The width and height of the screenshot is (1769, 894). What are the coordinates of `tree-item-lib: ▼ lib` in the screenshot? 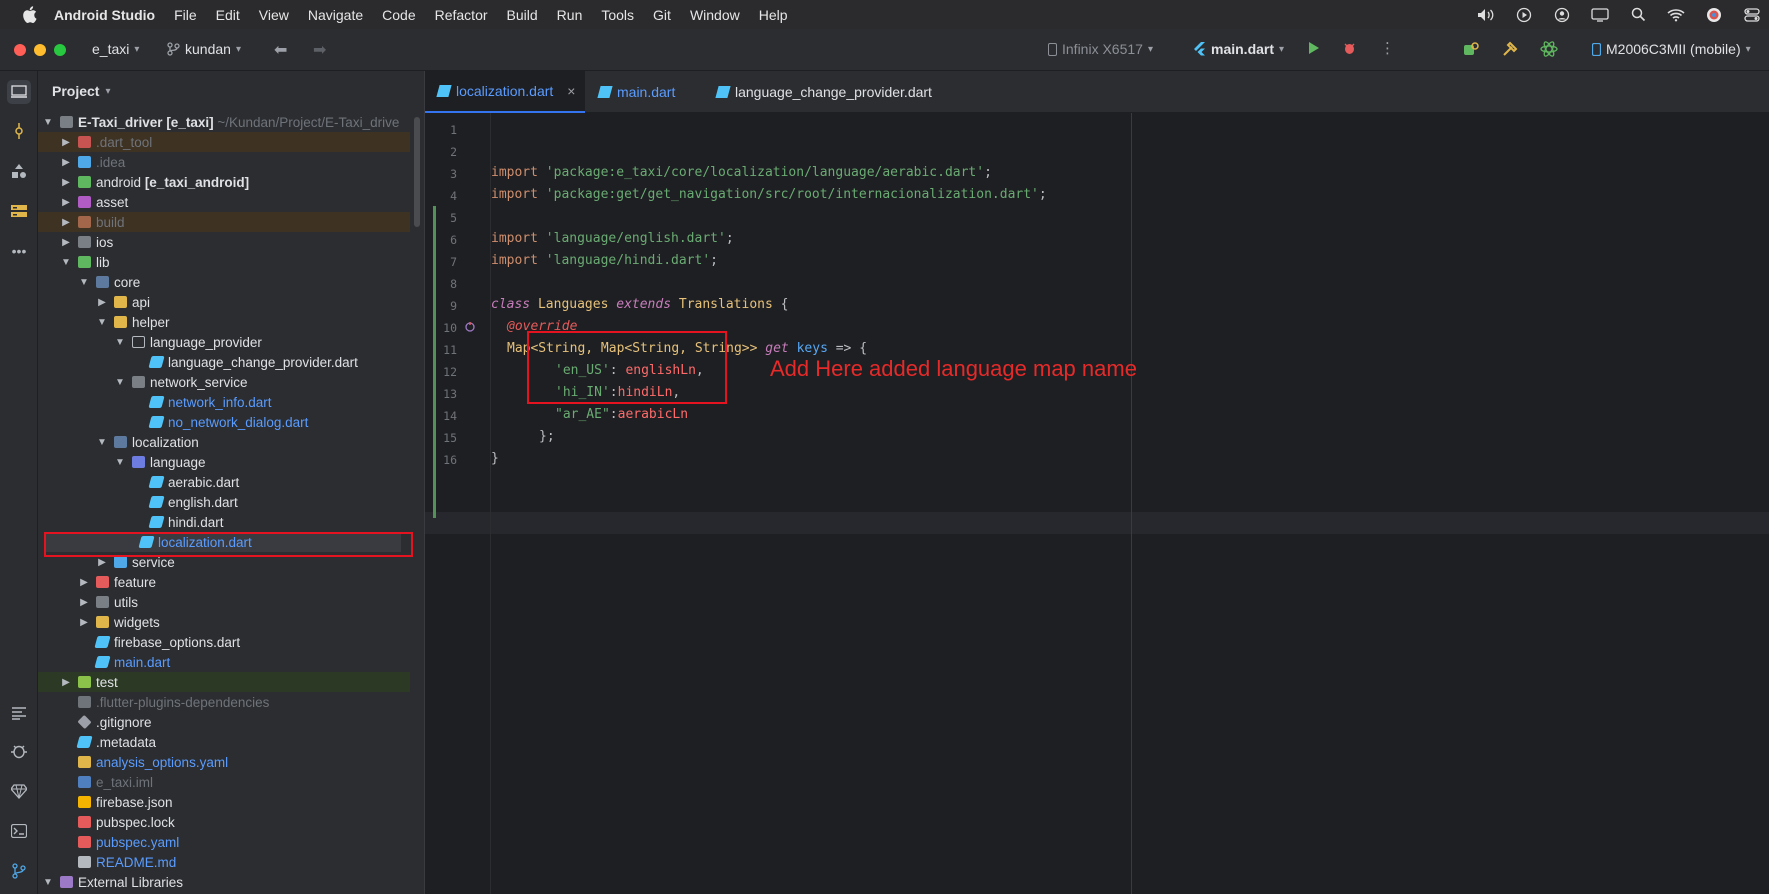 It's located at (224, 262).